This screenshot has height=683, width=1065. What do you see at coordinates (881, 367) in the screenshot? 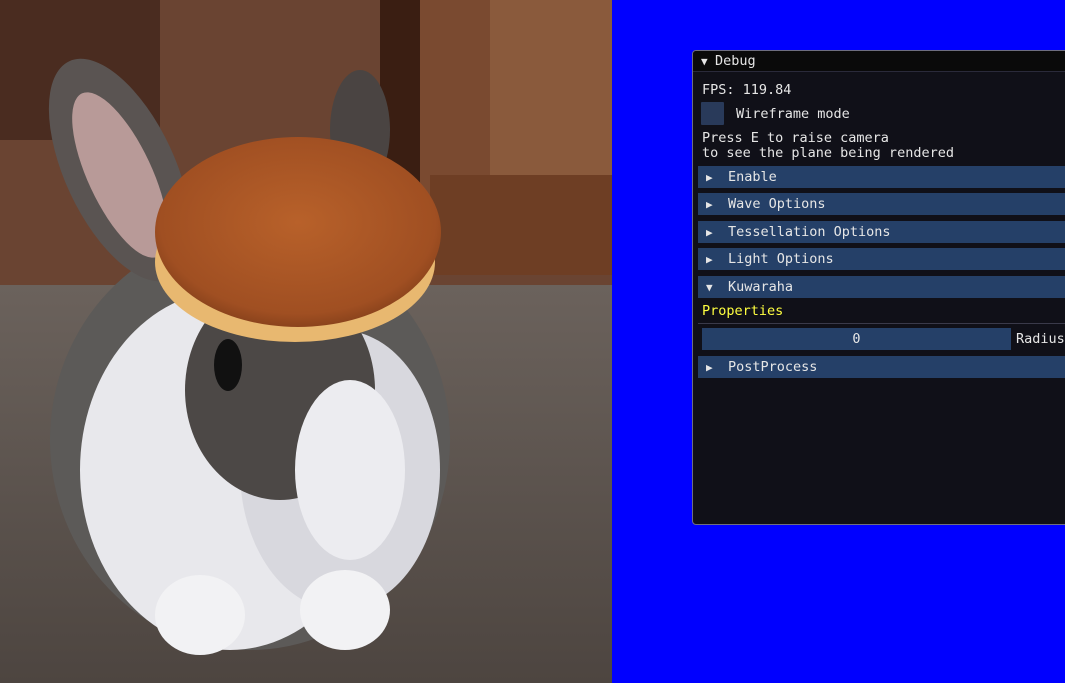
I see `section-header-postprocess: ▶ PostProcess` at bounding box center [881, 367].